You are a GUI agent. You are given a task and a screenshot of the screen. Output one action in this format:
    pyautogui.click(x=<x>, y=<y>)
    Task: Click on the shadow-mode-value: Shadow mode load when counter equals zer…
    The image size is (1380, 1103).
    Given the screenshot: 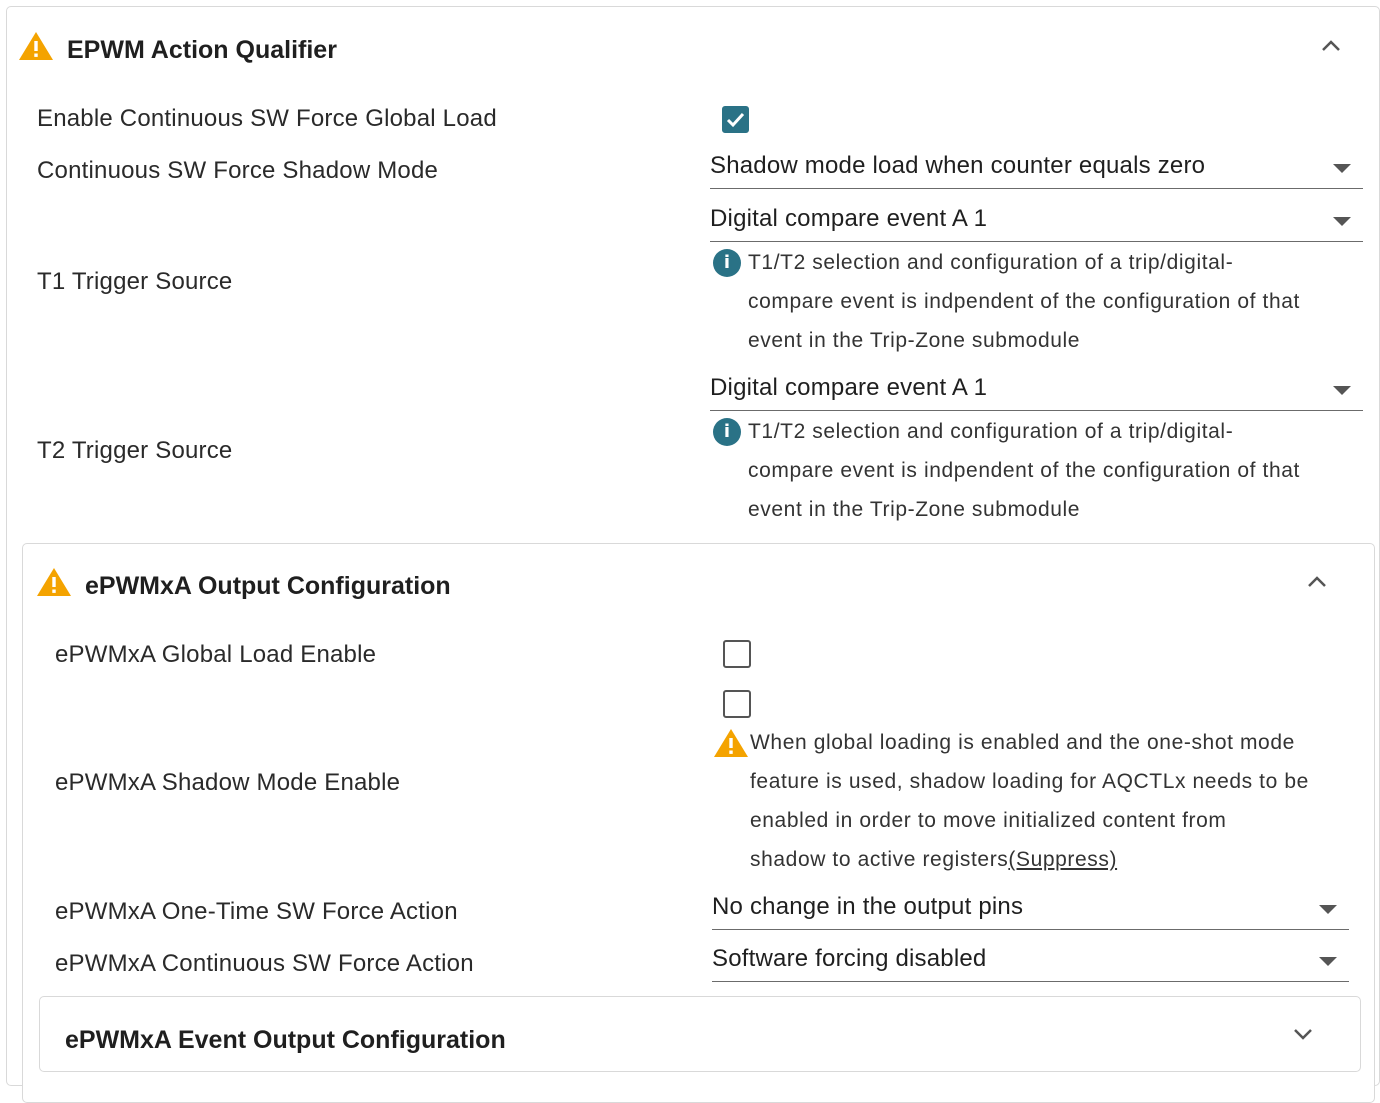 What is the action you would take?
    pyautogui.click(x=958, y=165)
    